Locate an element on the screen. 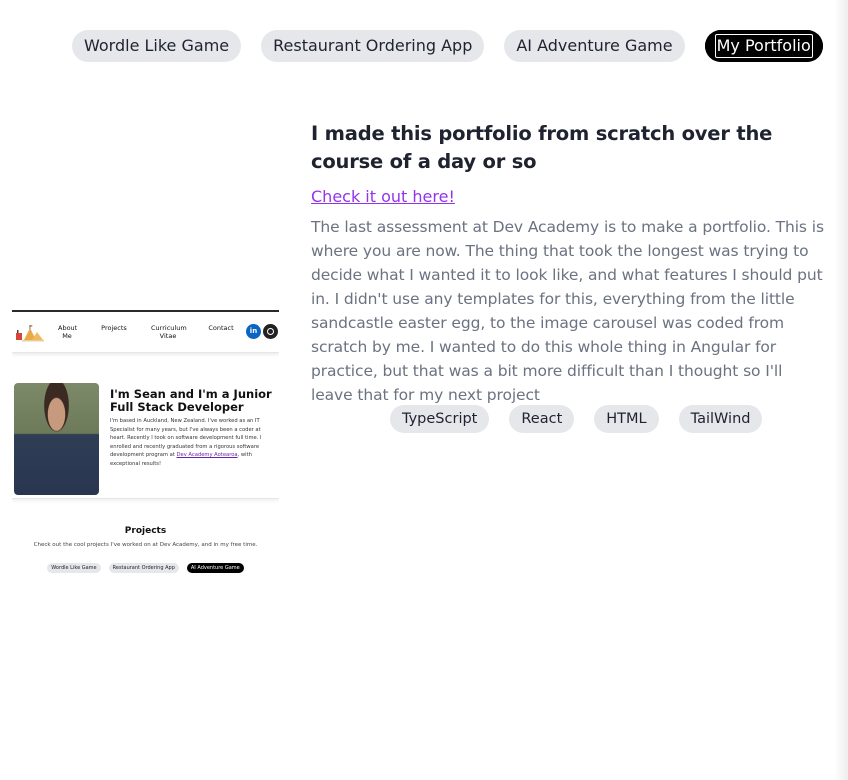  linkedin-icon: in is located at coordinates (253, 331).